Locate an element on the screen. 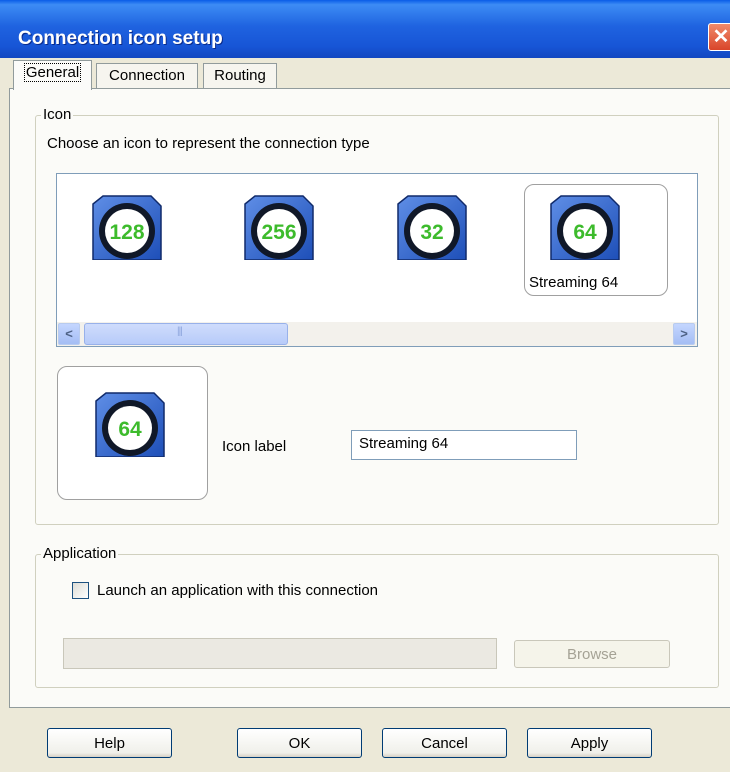  browse-button: Browse is located at coordinates (592, 654).